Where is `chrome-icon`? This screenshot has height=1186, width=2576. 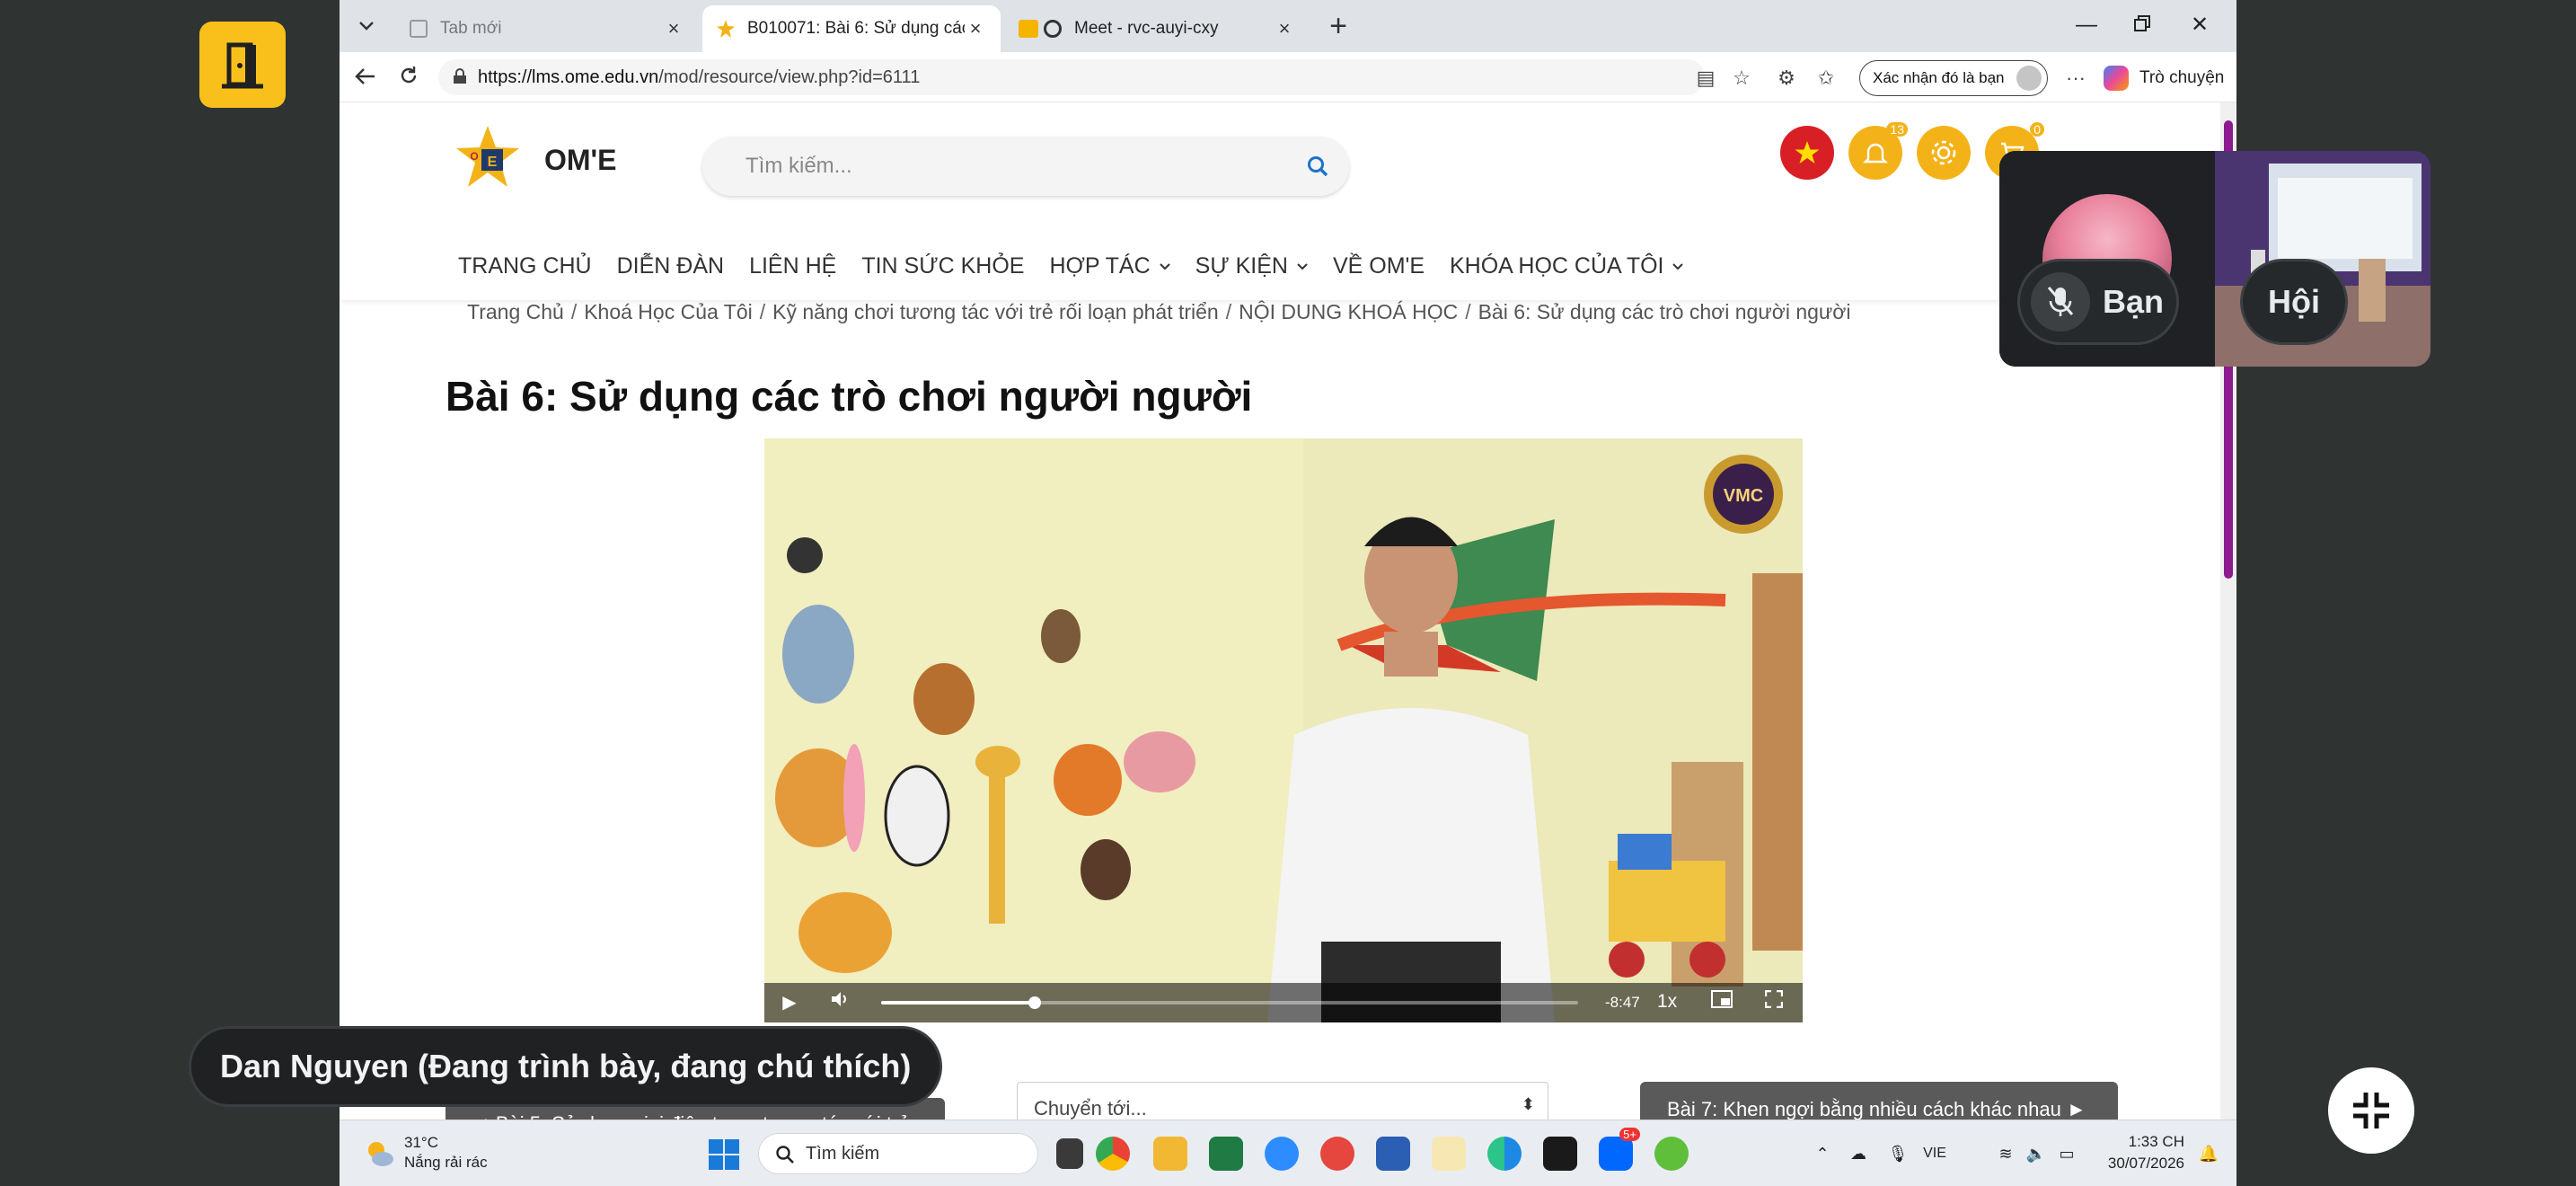
chrome-icon is located at coordinates (1113, 1154).